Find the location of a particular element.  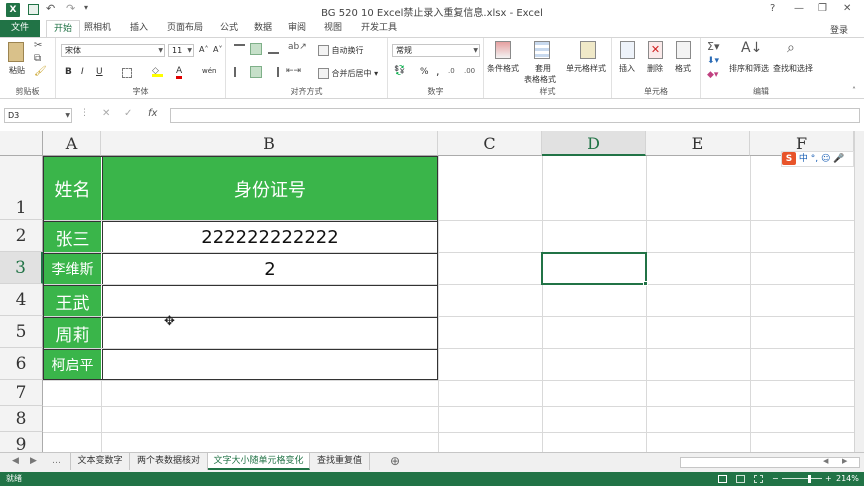

tab-review: 审阅 is located at coordinates (297, 28).